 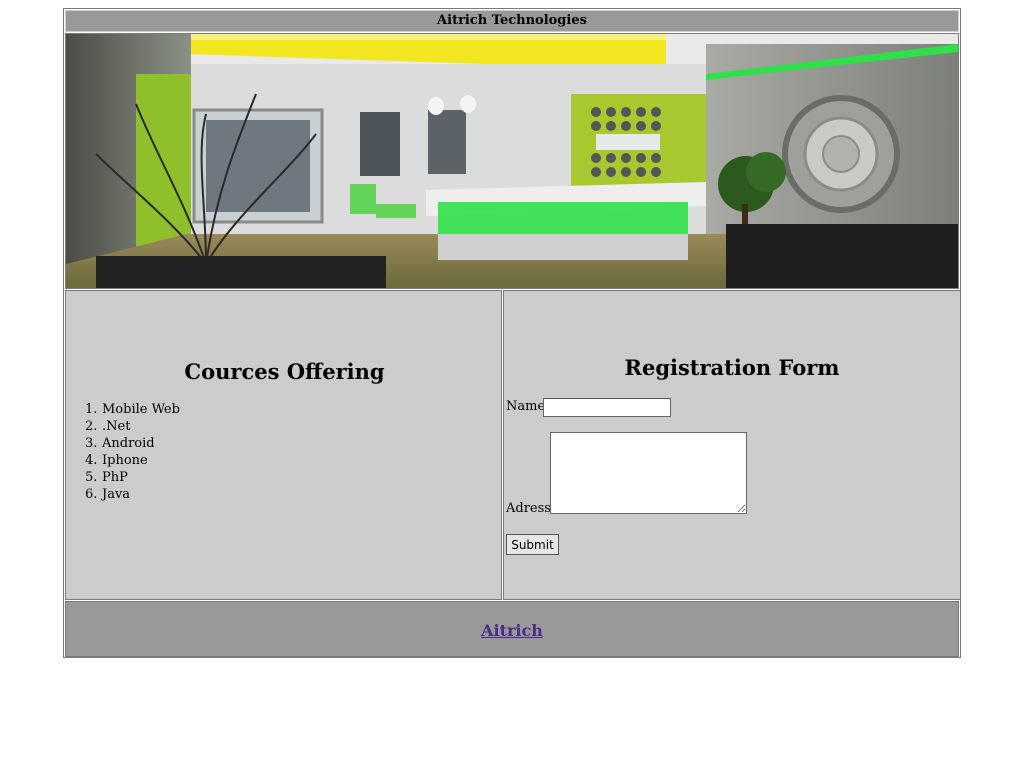 I want to click on site-title: Aitrich Technologies, so click(x=512, y=20).